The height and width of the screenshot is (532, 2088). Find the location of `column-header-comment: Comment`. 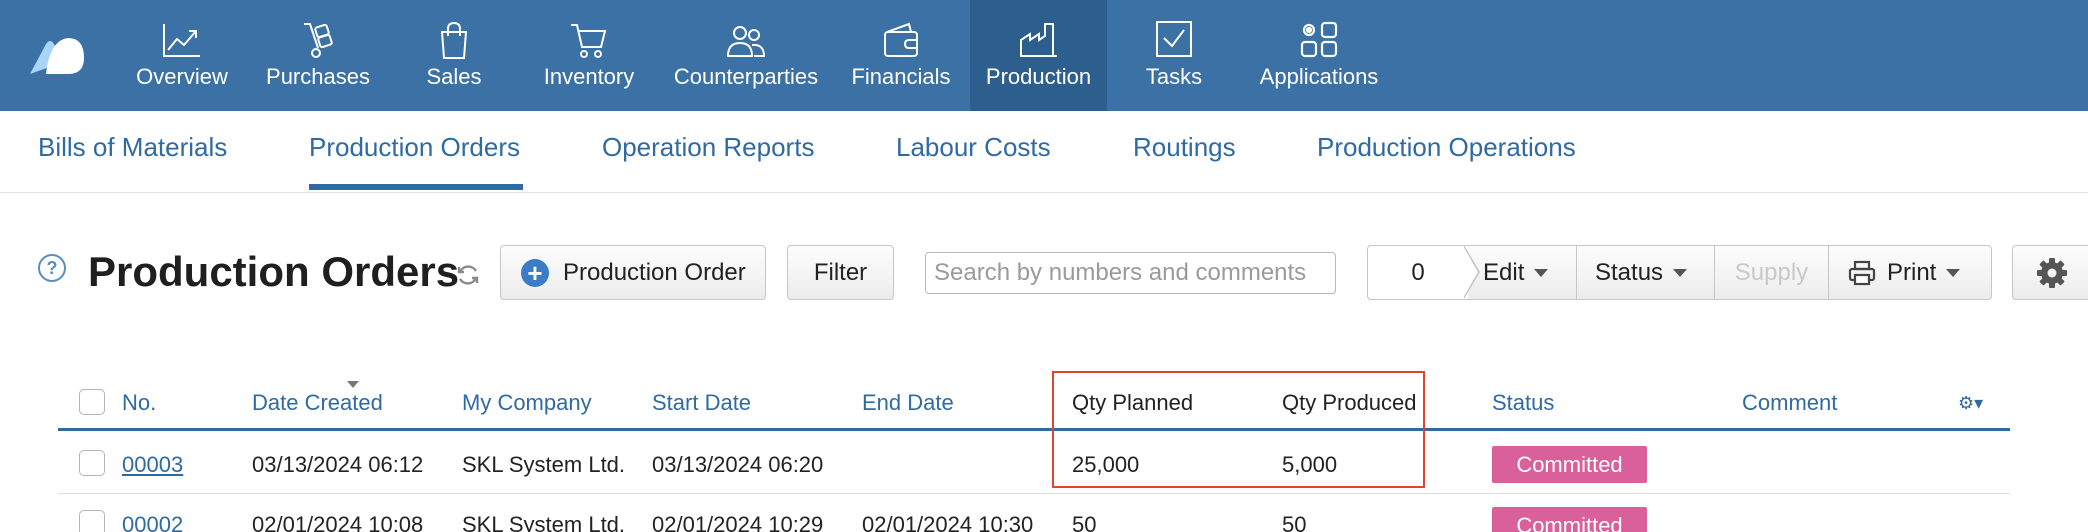

column-header-comment: Comment is located at coordinates (1789, 403).